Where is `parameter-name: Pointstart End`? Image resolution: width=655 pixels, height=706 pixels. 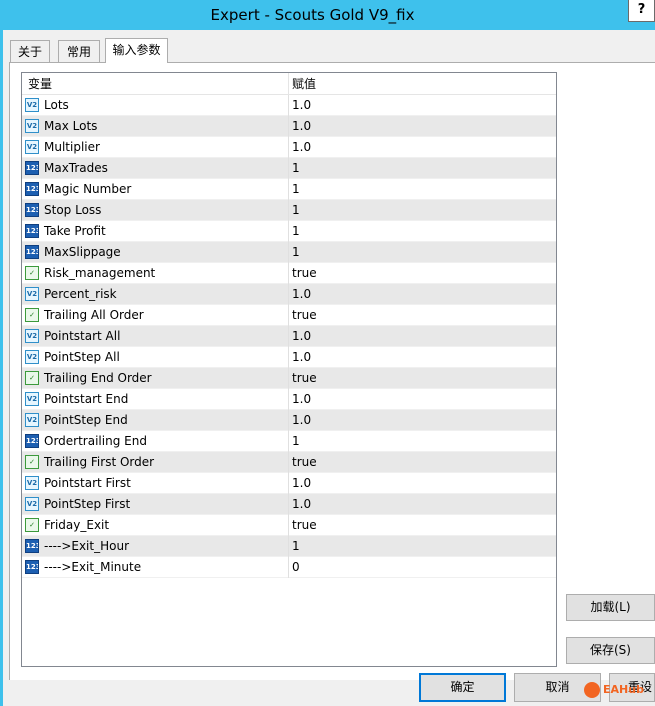
parameter-name: Pointstart End is located at coordinates (86, 399).